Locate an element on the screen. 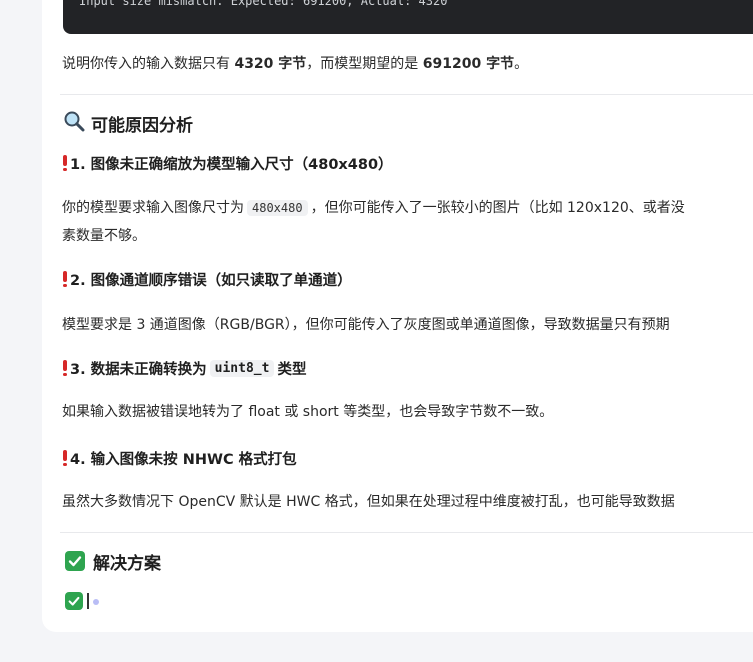  streaming-indicator-dot is located at coordinates (96, 602).